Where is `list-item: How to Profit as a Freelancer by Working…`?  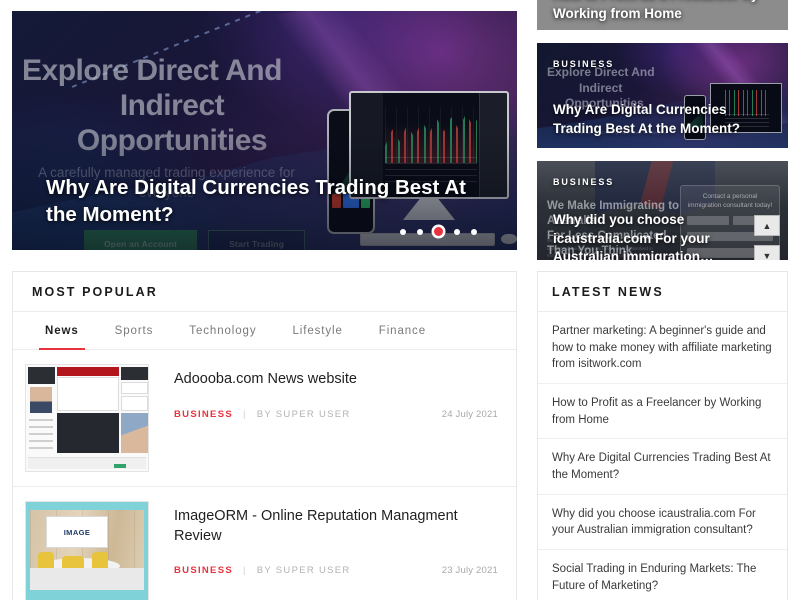
list-item: How to Profit as a Freelancer by Working… is located at coordinates (662, 412).